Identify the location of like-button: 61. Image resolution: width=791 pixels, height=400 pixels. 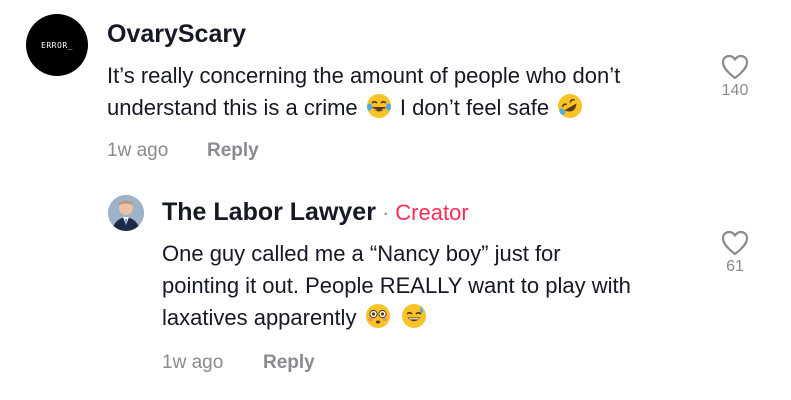
(735, 253).